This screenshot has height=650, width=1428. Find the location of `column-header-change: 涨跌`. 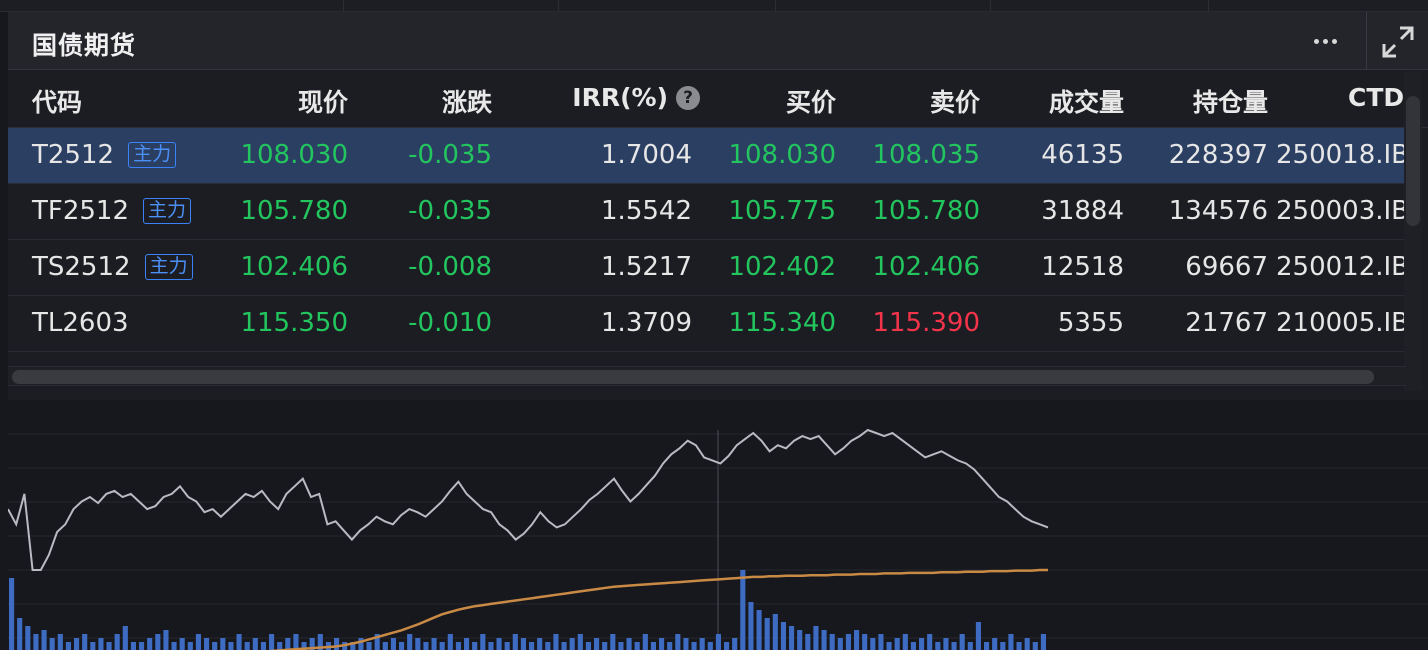

column-header-change: 涨跌 is located at coordinates (467, 101).